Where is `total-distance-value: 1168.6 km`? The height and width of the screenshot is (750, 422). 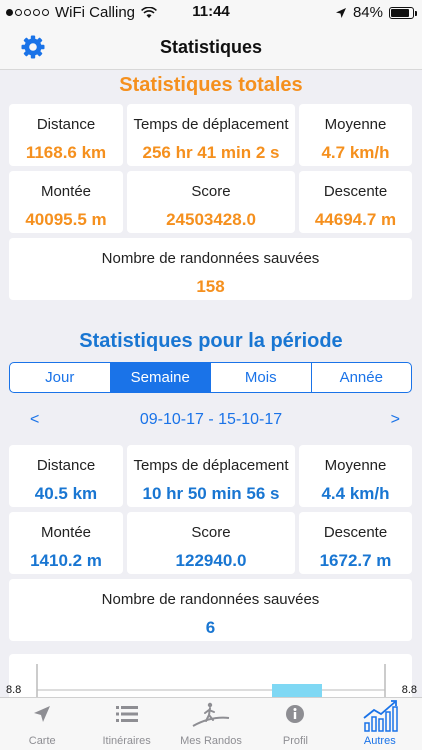
total-distance-value: 1168.6 km is located at coordinates (66, 152).